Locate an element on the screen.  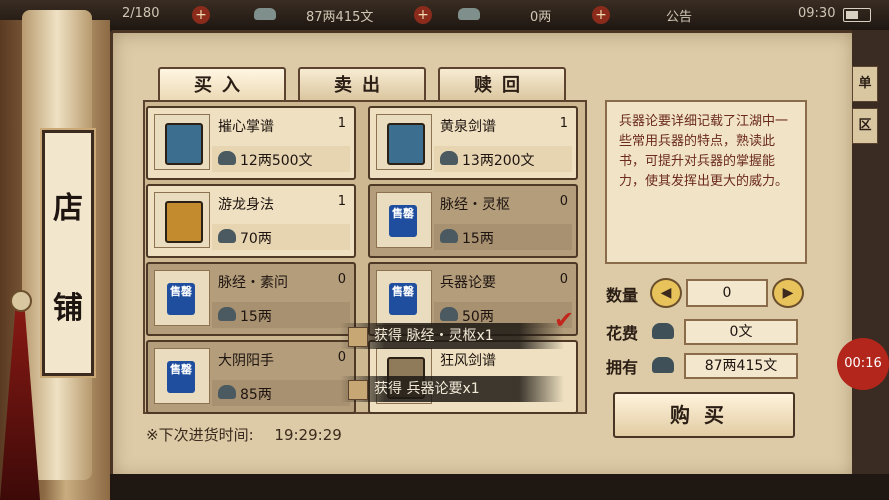
ingot-text: 0两 is located at coordinates (541, 17).